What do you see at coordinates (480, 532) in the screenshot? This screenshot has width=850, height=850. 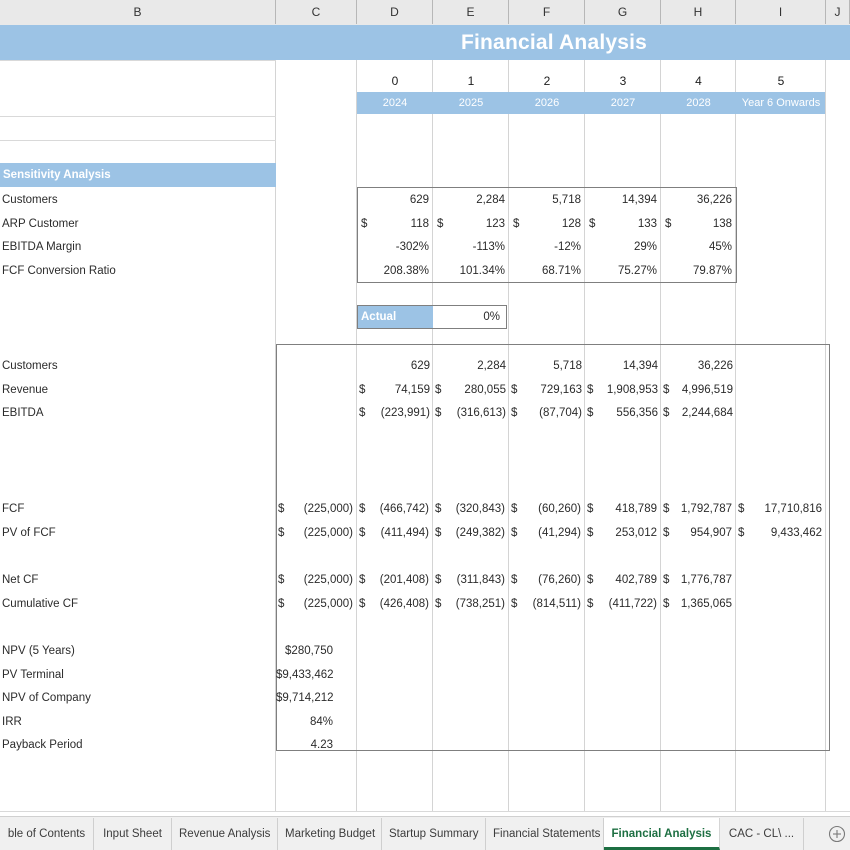 I see `cashflow-value-1-2: (249,382)` at bounding box center [480, 532].